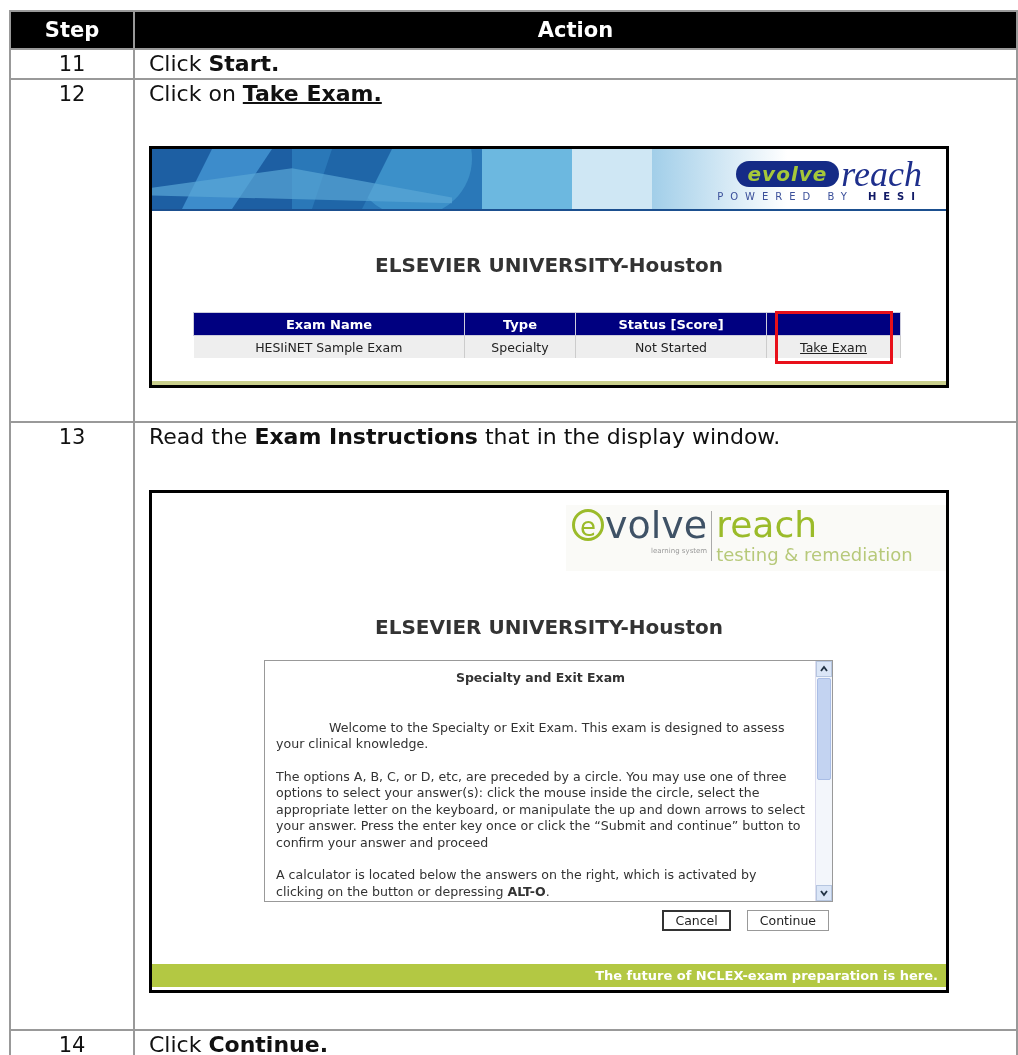 The width and height of the screenshot is (1018, 1055). What do you see at coordinates (787, 920) in the screenshot?
I see `dialog-button: Continue` at bounding box center [787, 920].